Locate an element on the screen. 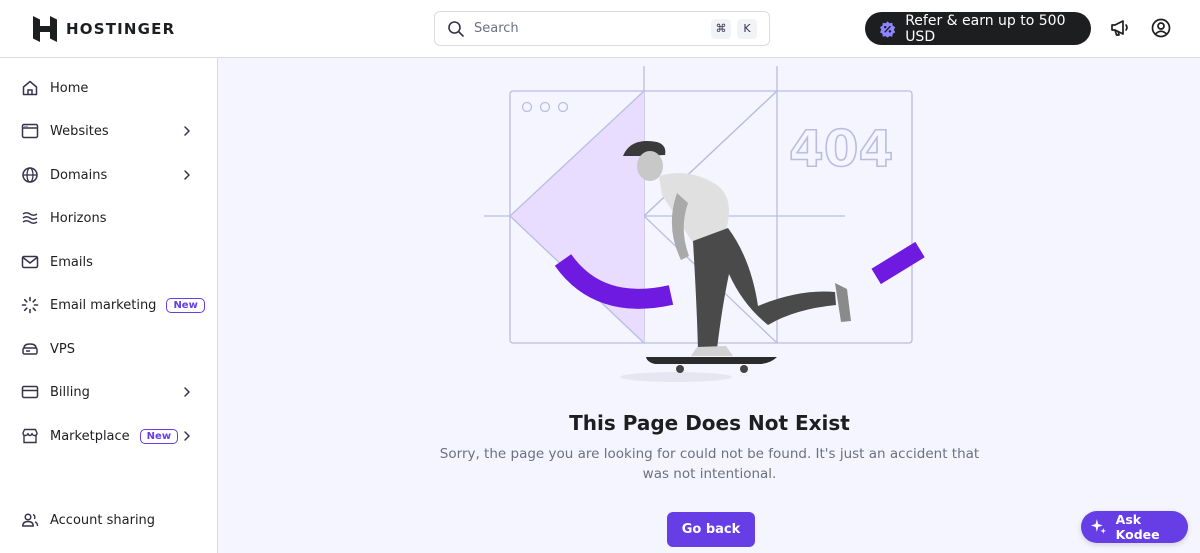 The width and height of the screenshot is (1200, 553). sidebar-item-account-sharing: Account sharing is located at coordinates (108, 520).